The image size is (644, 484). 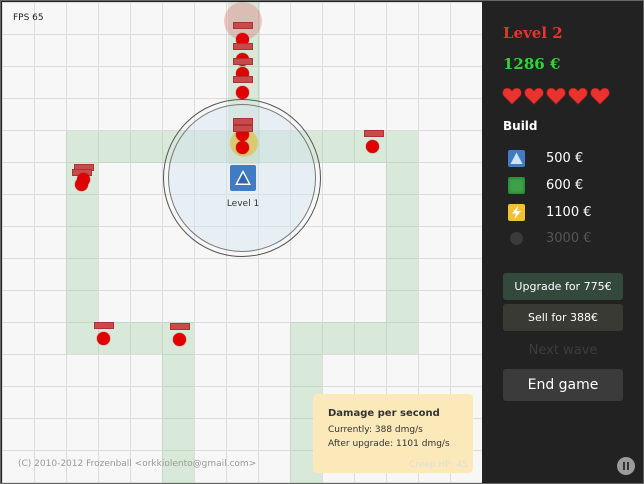 What do you see at coordinates (384, 413) in the screenshot?
I see `dps-title: Damage per second` at bounding box center [384, 413].